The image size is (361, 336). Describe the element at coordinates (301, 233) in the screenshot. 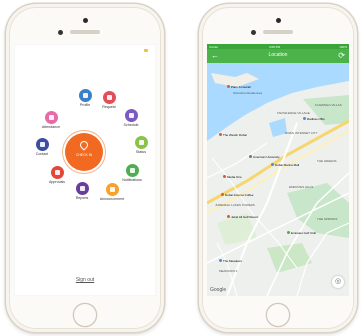

I see `map-poi: Emirates Golf Club` at that location.